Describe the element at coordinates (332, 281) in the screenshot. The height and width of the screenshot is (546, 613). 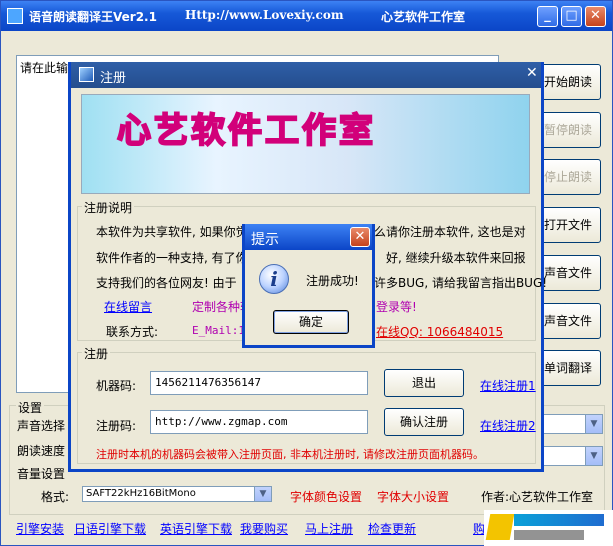
I see `hint-message: 注册成功!` at that location.